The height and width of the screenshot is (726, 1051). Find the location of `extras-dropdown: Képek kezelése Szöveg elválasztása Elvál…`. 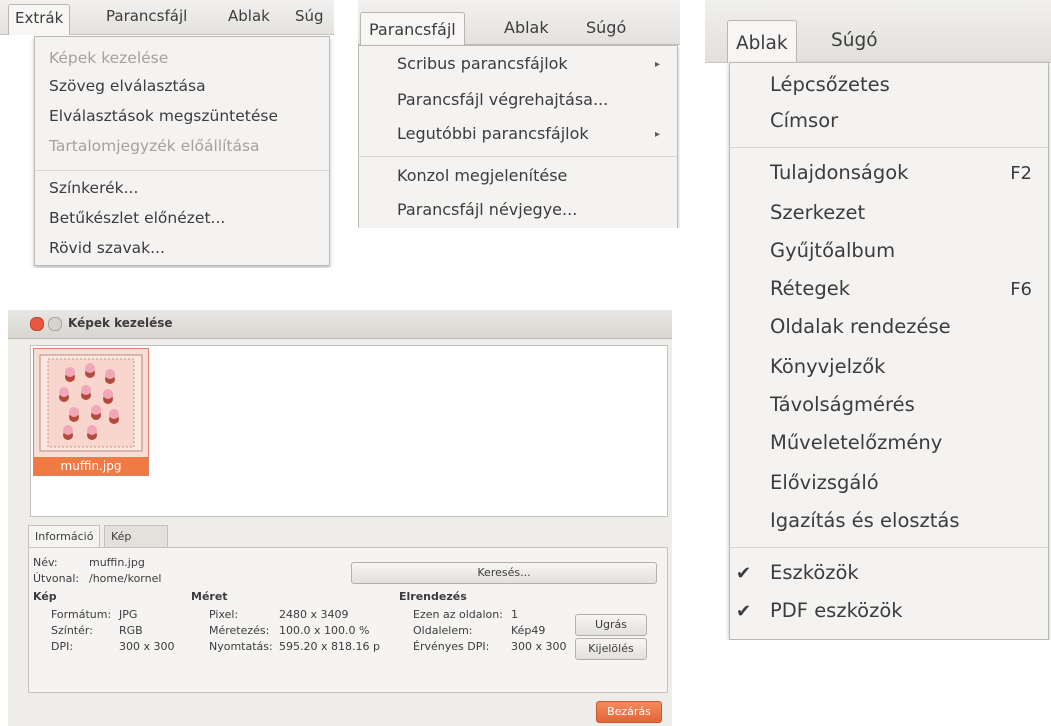

extras-dropdown: Képek kezelése Szöveg elválasztása Elvál… is located at coordinates (182, 151).